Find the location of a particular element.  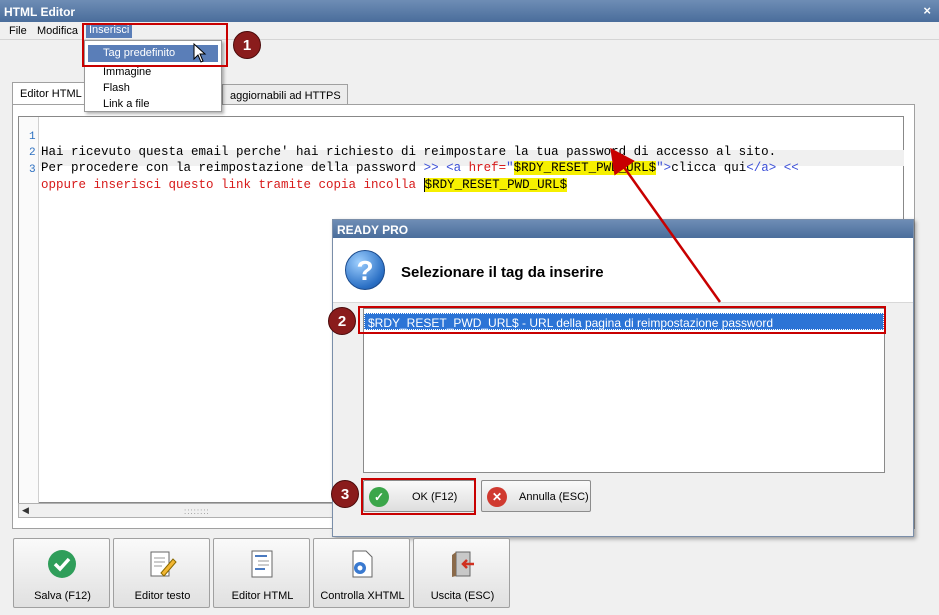

dialog-header: ? Selezionare il tag da inserire is located at coordinates (623, 270).